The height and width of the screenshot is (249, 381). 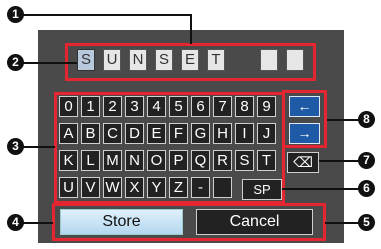 What do you see at coordinates (222, 160) in the screenshot?
I see `key-row3-7: R` at bounding box center [222, 160].